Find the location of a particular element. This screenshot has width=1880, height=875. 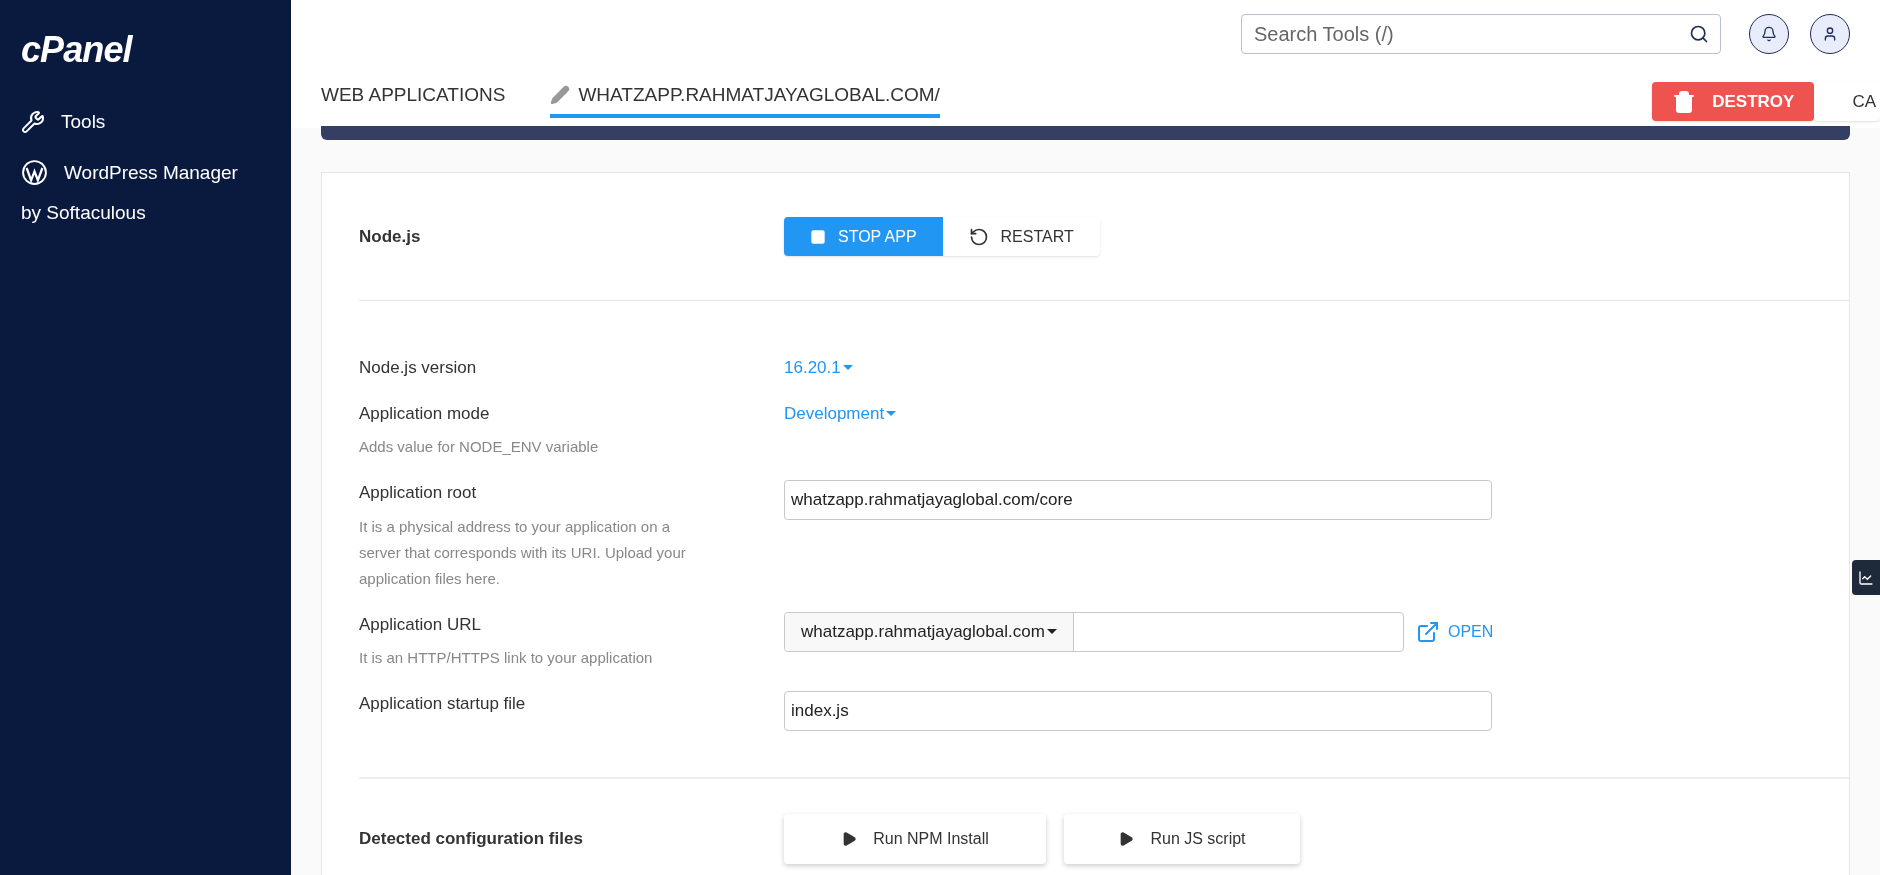

search-icon is located at coordinates (1699, 34).